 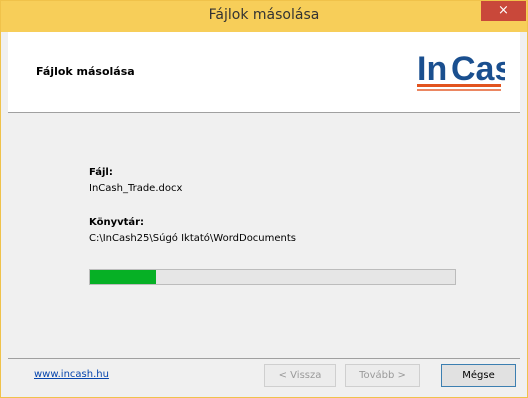 I want to click on cancel-button: Mégse, so click(x=478, y=375).